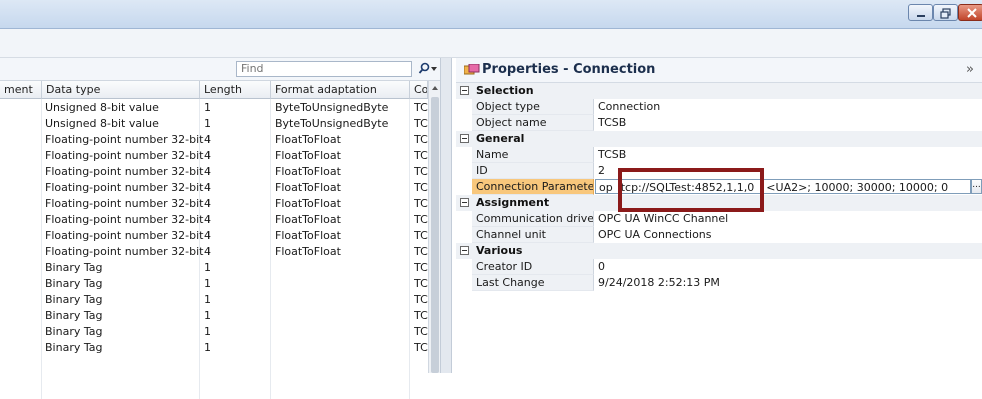 The height and width of the screenshot is (399, 982). What do you see at coordinates (727, 107) in the screenshot?
I see `property-row: Object type Connection` at bounding box center [727, 107].